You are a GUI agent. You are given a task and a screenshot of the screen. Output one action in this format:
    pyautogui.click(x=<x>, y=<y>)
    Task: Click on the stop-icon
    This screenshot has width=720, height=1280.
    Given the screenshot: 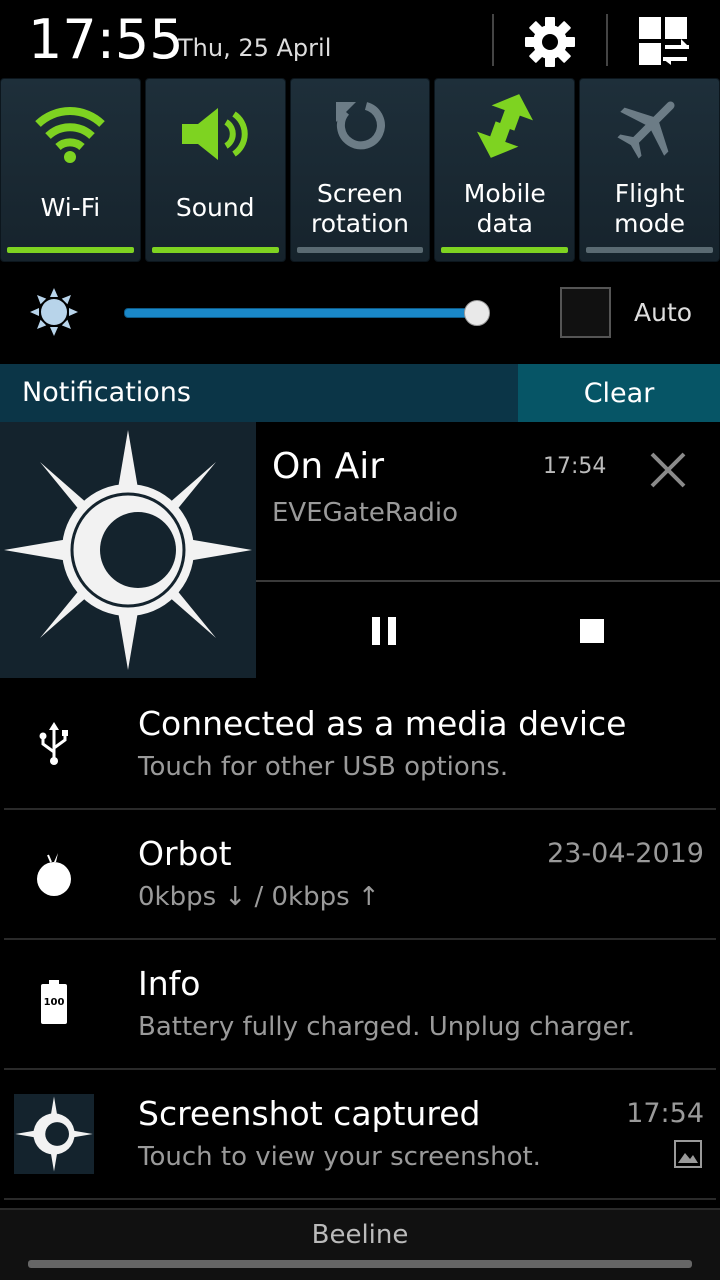 What is the action you would take?
    pyautogui.click(x=592, y=631)
    